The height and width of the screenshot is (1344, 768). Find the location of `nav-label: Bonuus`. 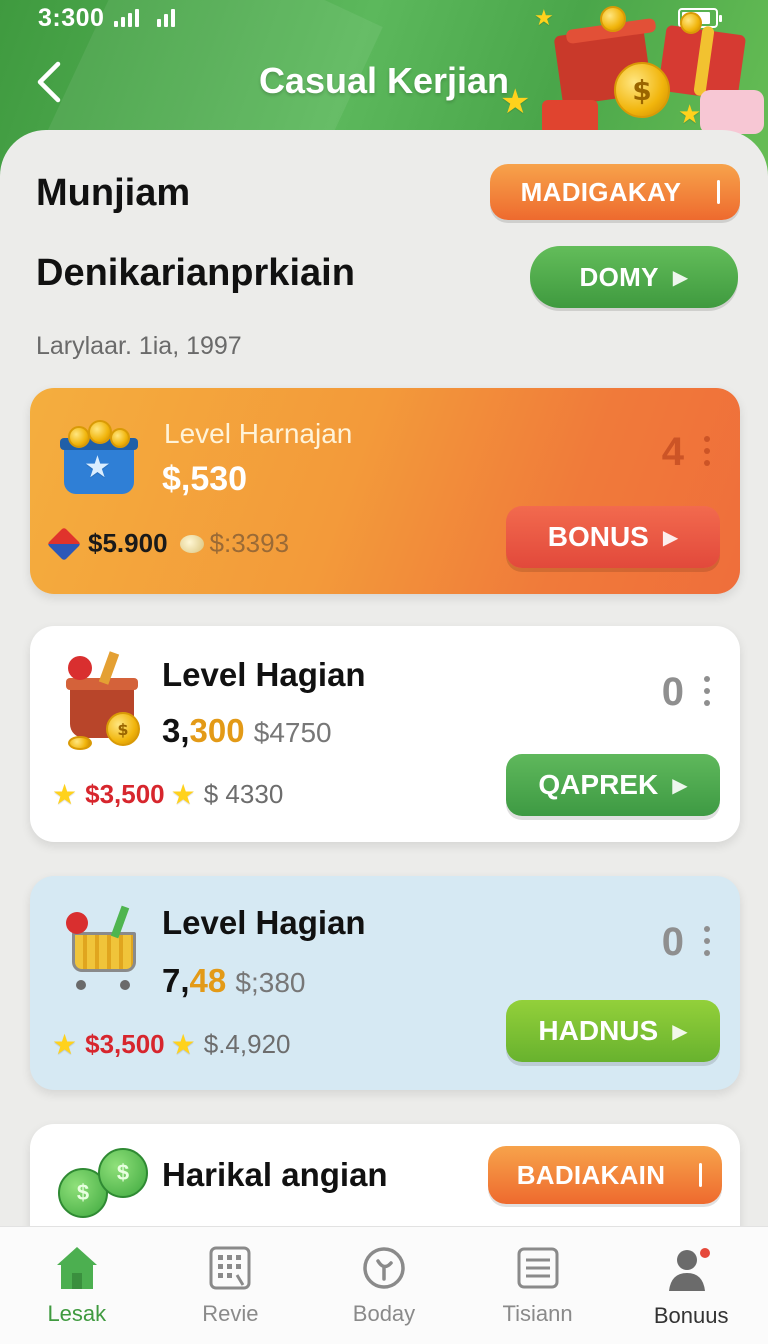

nav-label: Bonuus is located at coordinates (691, 1315).